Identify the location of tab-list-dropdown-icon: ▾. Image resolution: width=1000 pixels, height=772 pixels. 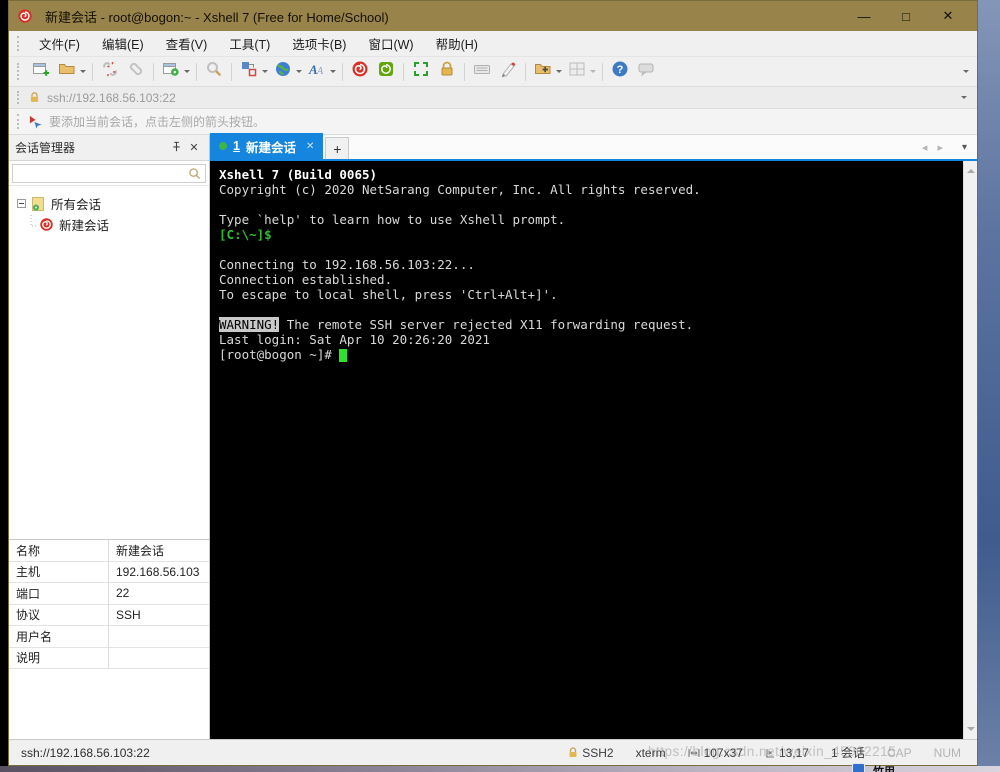
(962, 147).